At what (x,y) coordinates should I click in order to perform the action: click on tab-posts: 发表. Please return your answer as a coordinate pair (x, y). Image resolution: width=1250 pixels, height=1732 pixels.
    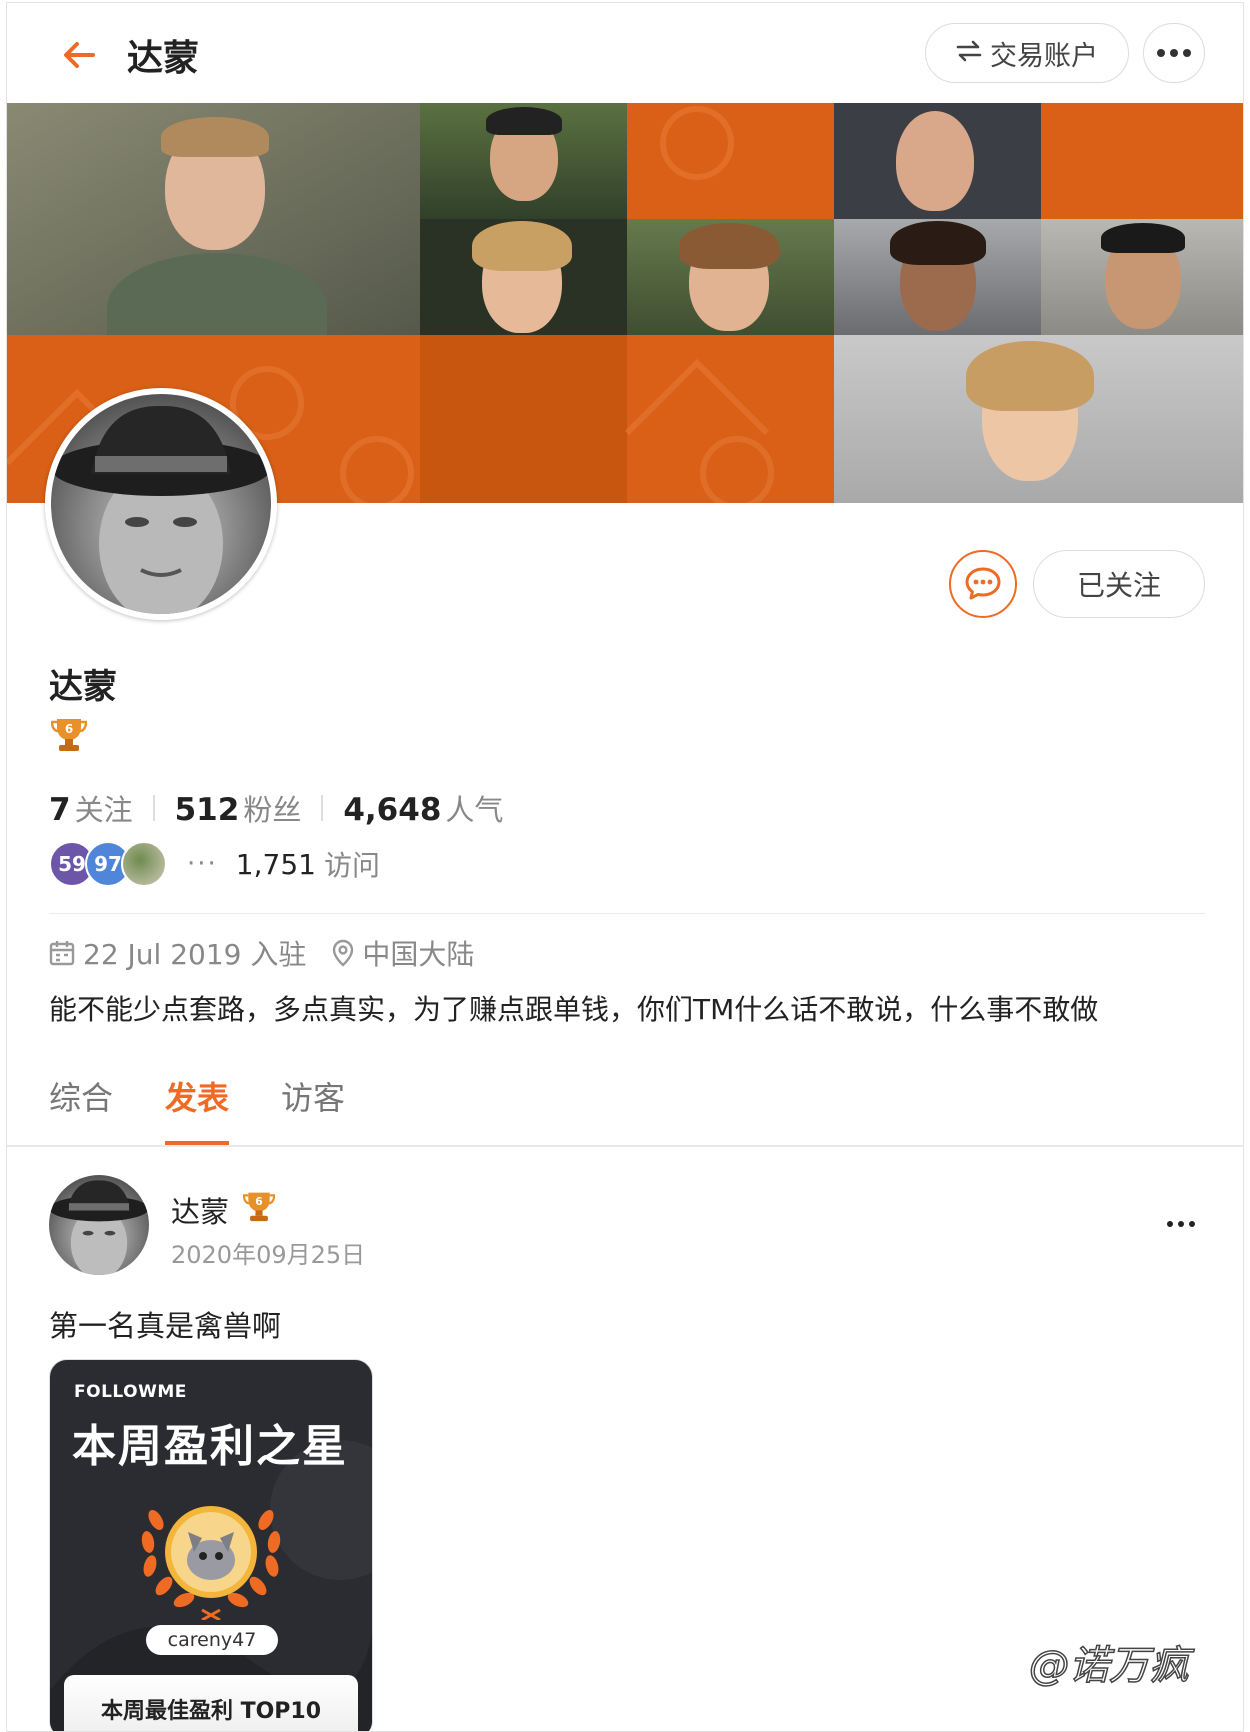
    Looking at the image, I should click on (197, 1109).